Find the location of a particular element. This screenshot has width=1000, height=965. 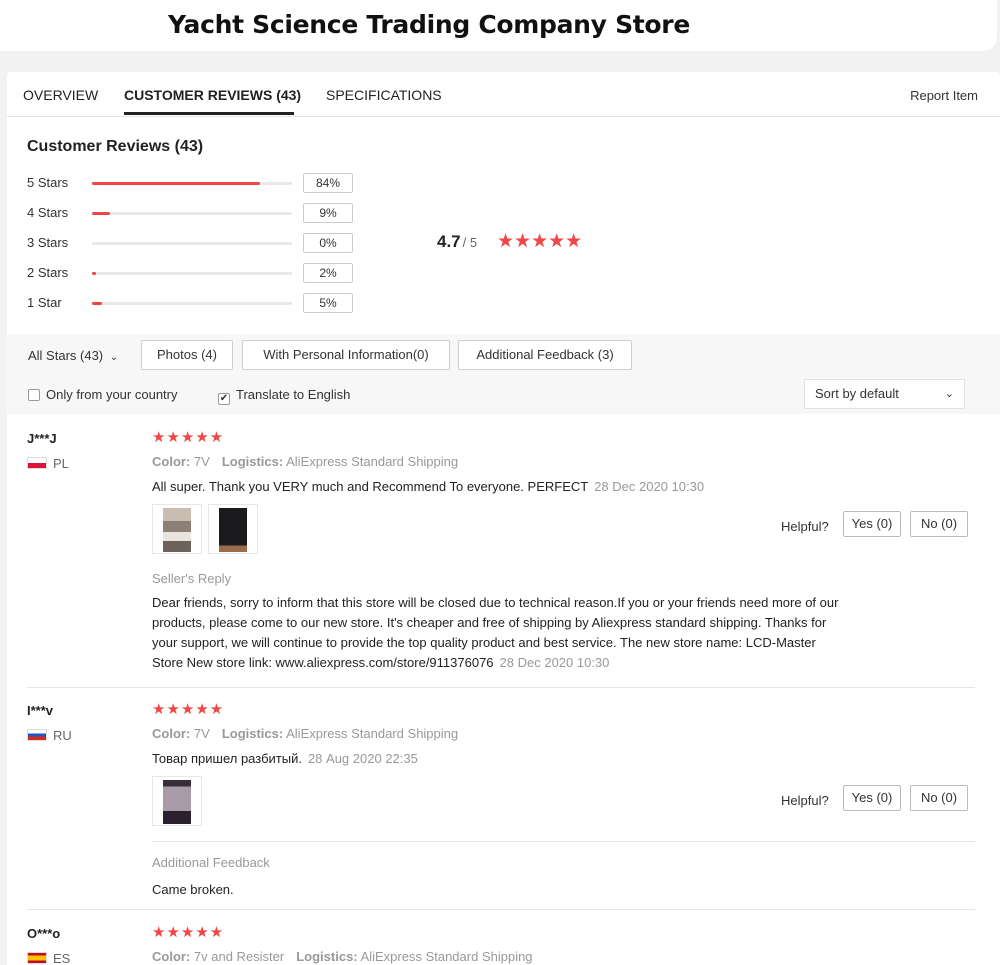

rating-percent: 84% is located at coordinates (328, 183).